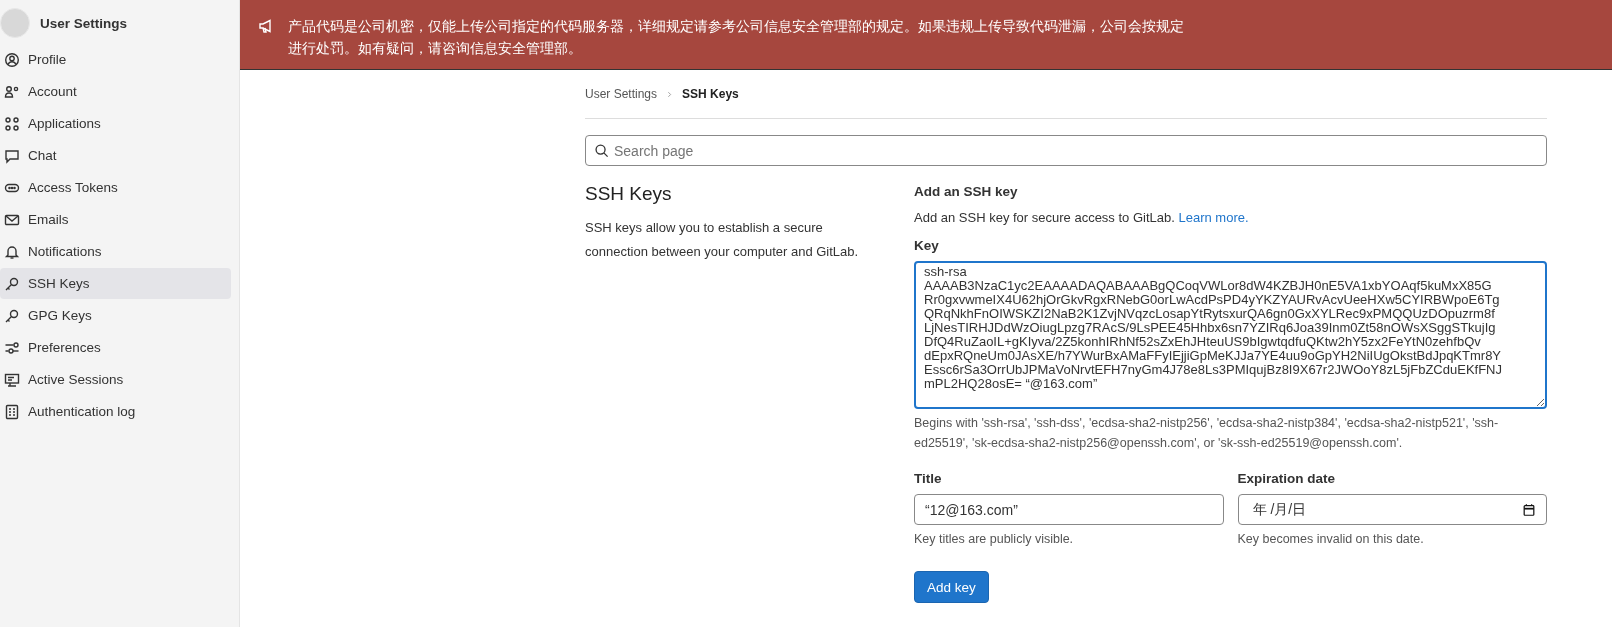  I want to click on sidebar-item: Emails, so click(115, 219).